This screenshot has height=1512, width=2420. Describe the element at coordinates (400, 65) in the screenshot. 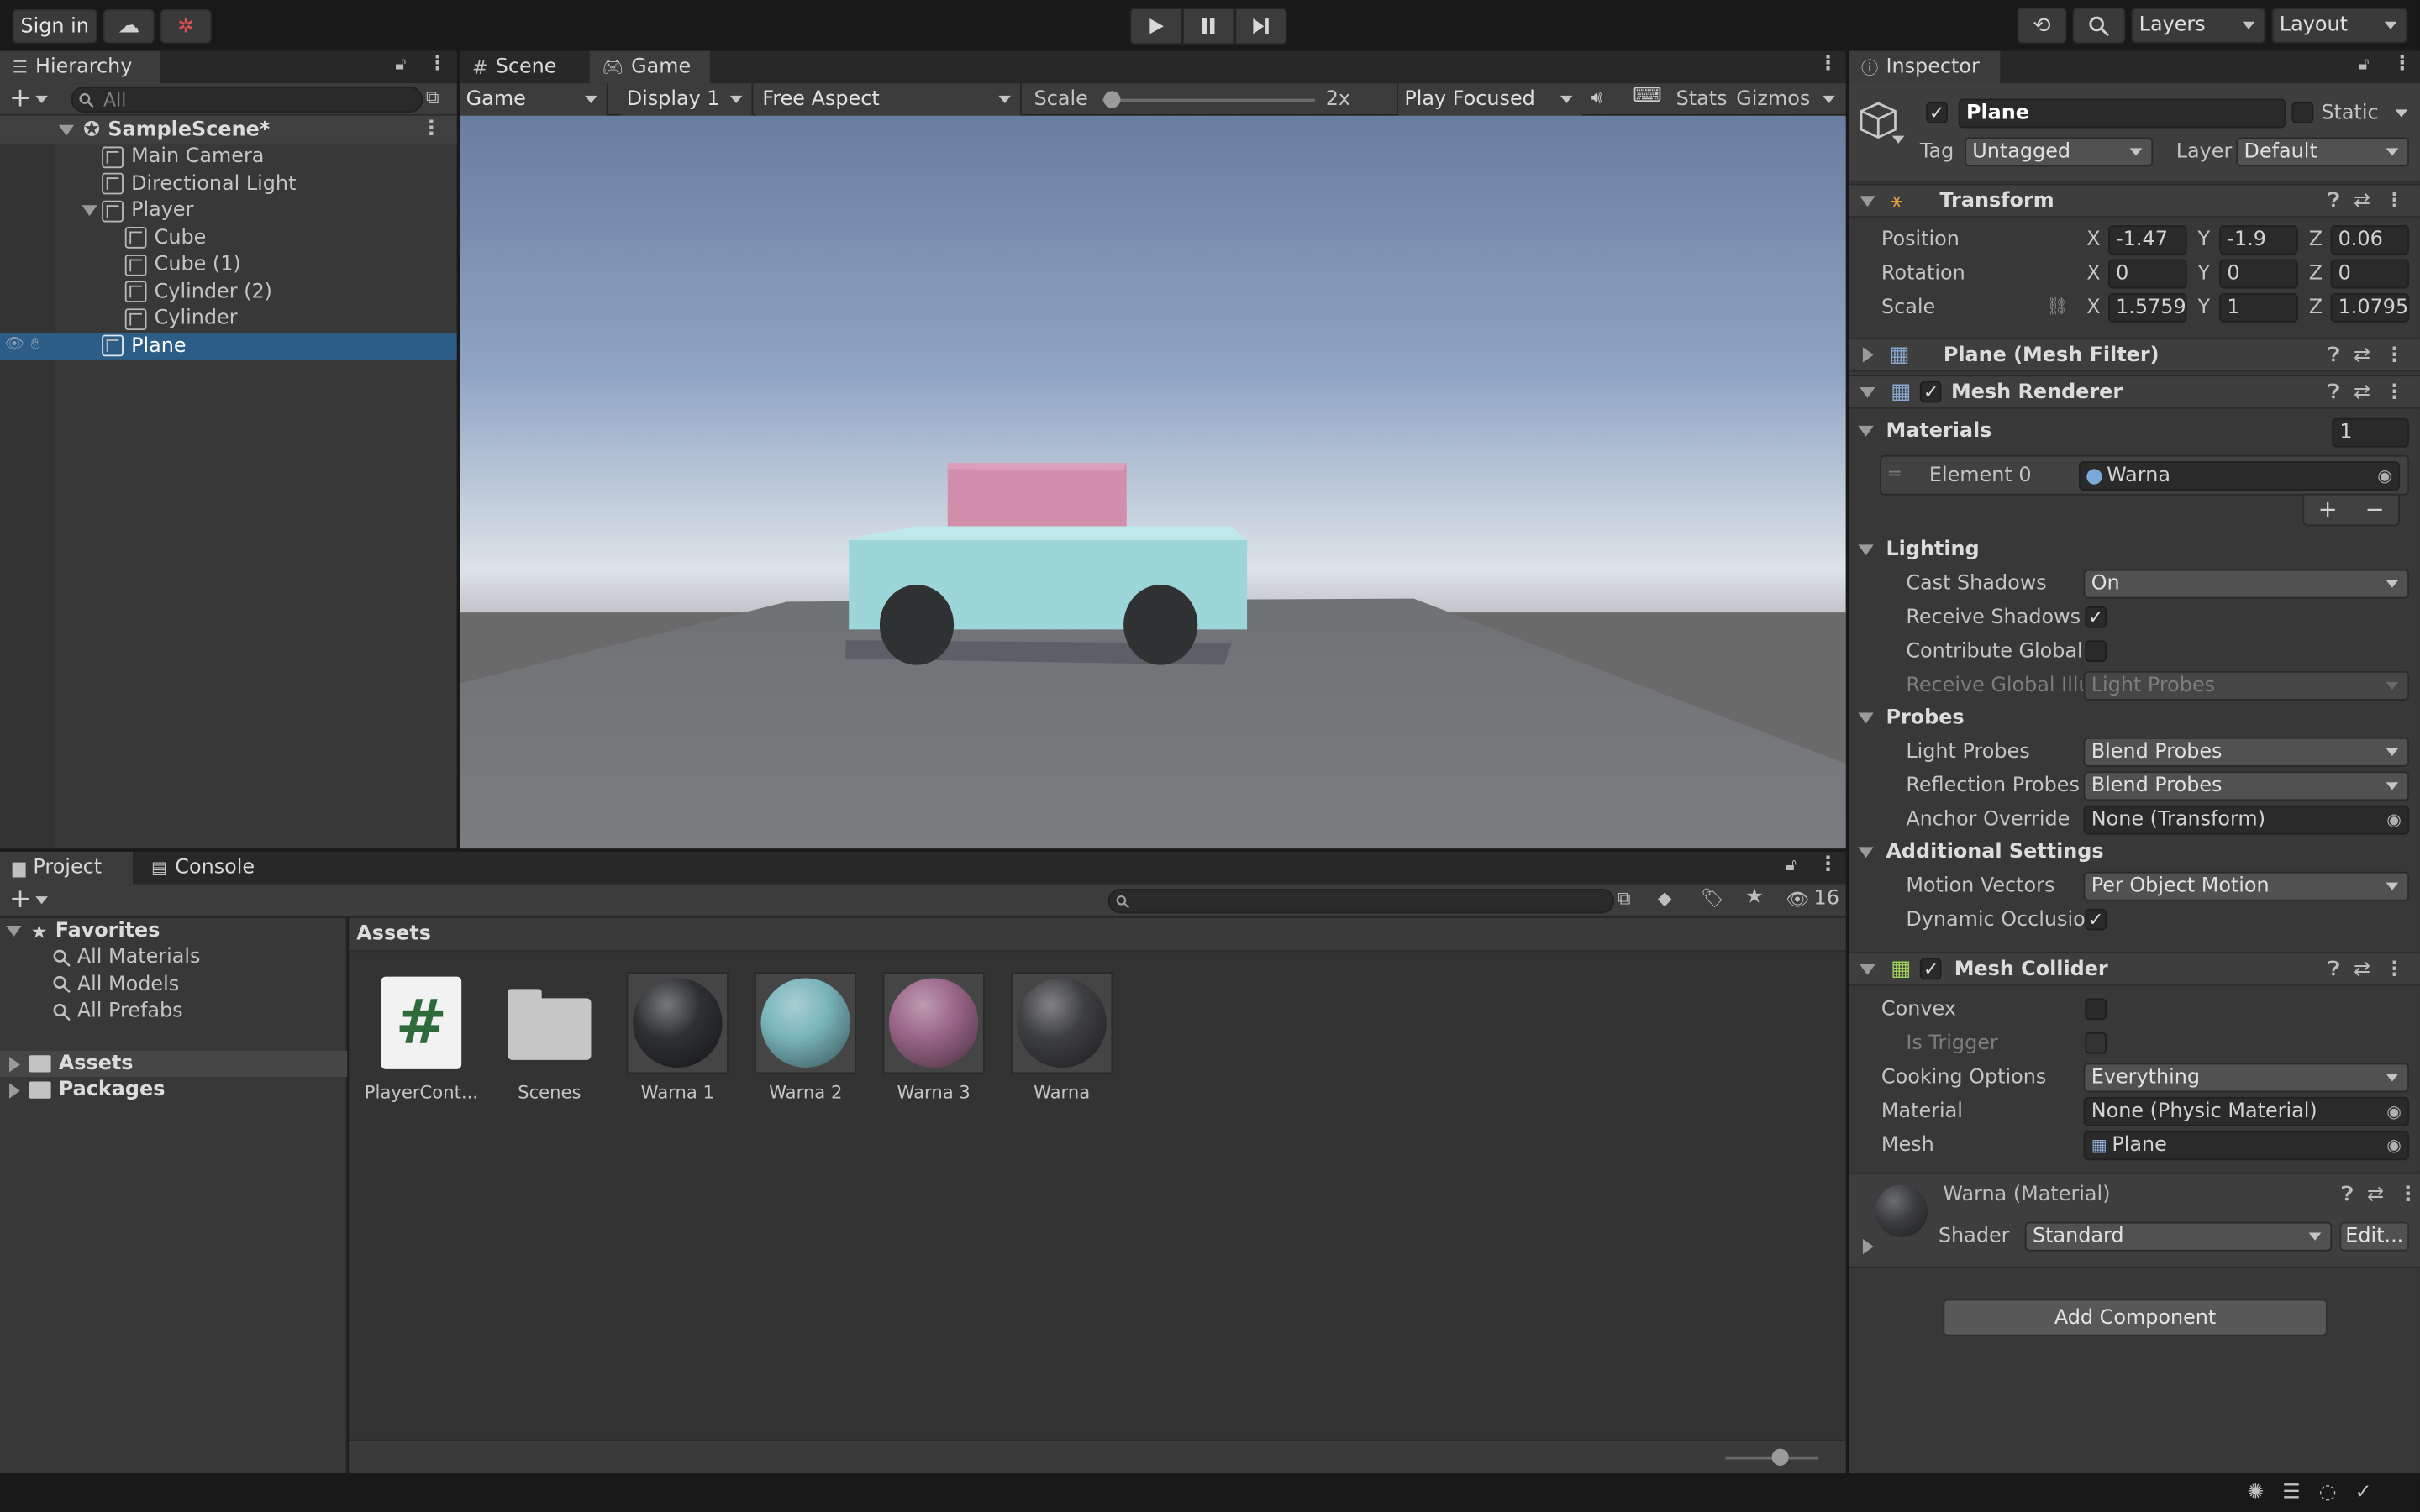

I see `lock-icon: 🔓︎` at that location.